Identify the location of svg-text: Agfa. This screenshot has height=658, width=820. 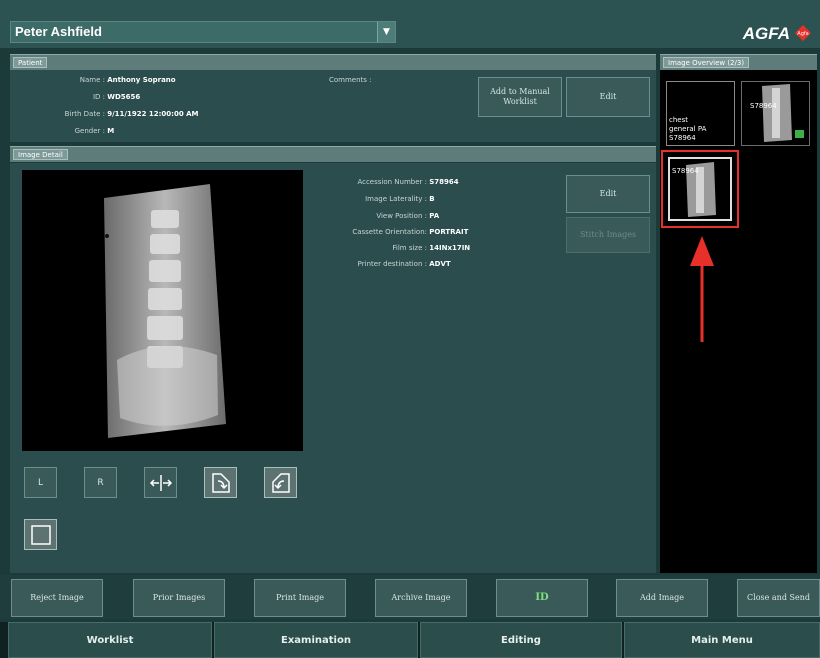
(802, 34).